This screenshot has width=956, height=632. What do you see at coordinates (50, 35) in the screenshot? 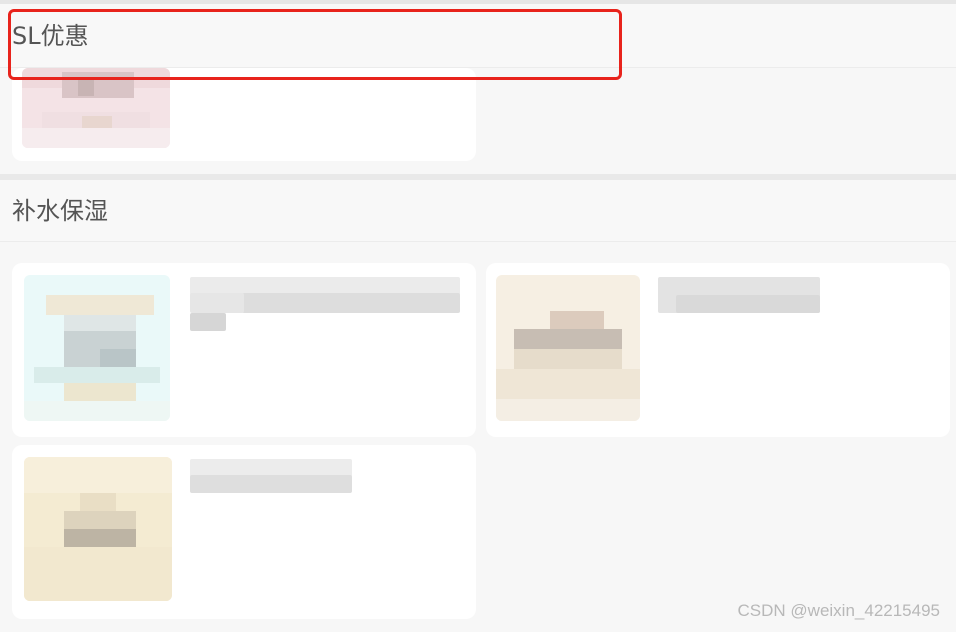
I see `section-title: SL优惠` at bounding box center [50, 35].